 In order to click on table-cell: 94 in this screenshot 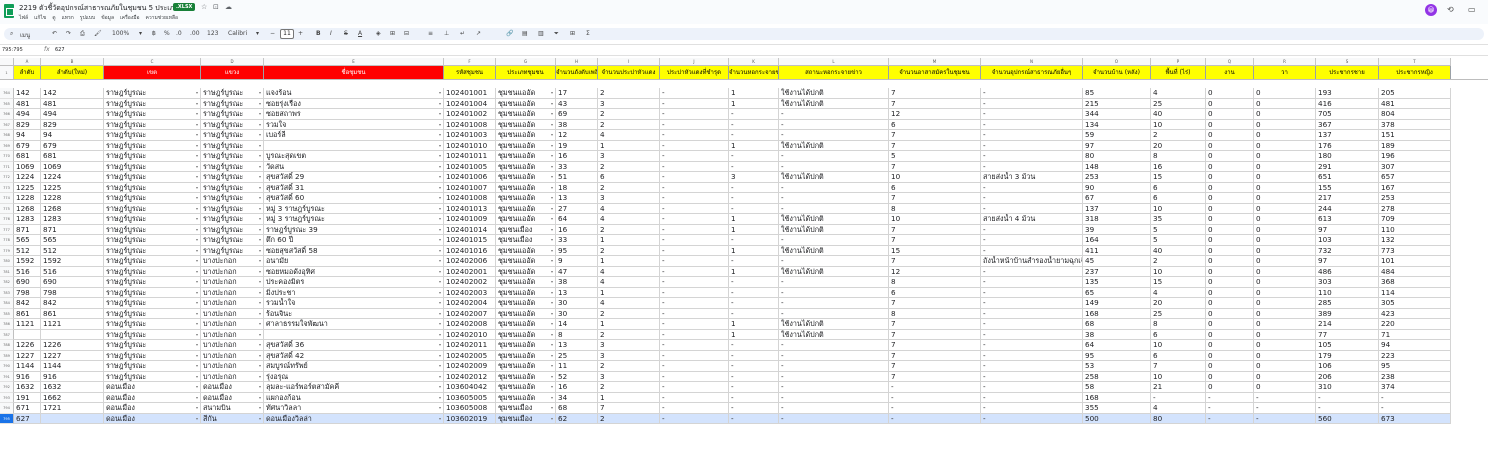, I will do `click(72, 135)`.